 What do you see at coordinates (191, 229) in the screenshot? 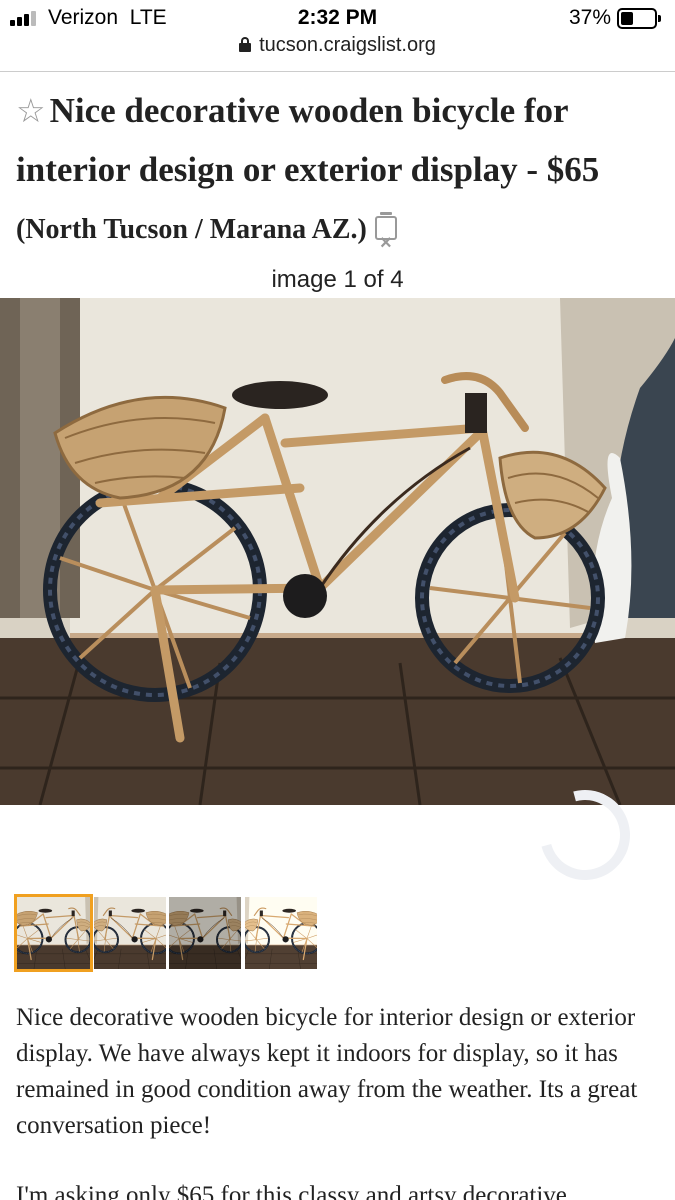
I see `location: (North Tucson / Marana AZ.)` at bounding box center [191, 229].